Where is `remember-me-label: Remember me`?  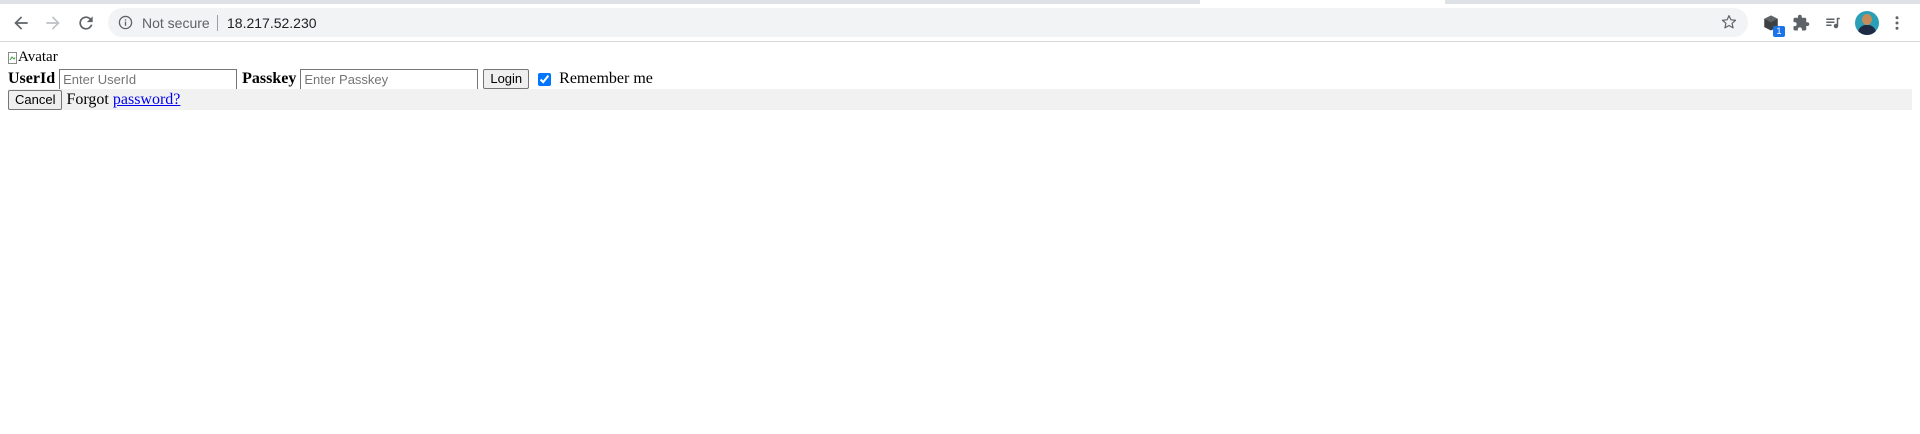
remember-me-label: Remember me is located at coordinates (606, 78).